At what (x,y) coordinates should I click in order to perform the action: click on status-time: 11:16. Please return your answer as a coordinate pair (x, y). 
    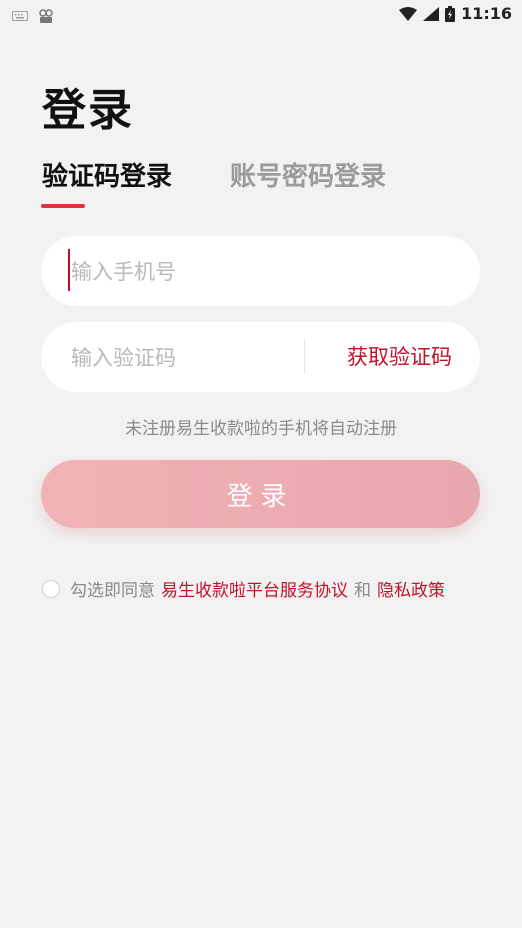
    Looking at the image, I should click on (486, 13).